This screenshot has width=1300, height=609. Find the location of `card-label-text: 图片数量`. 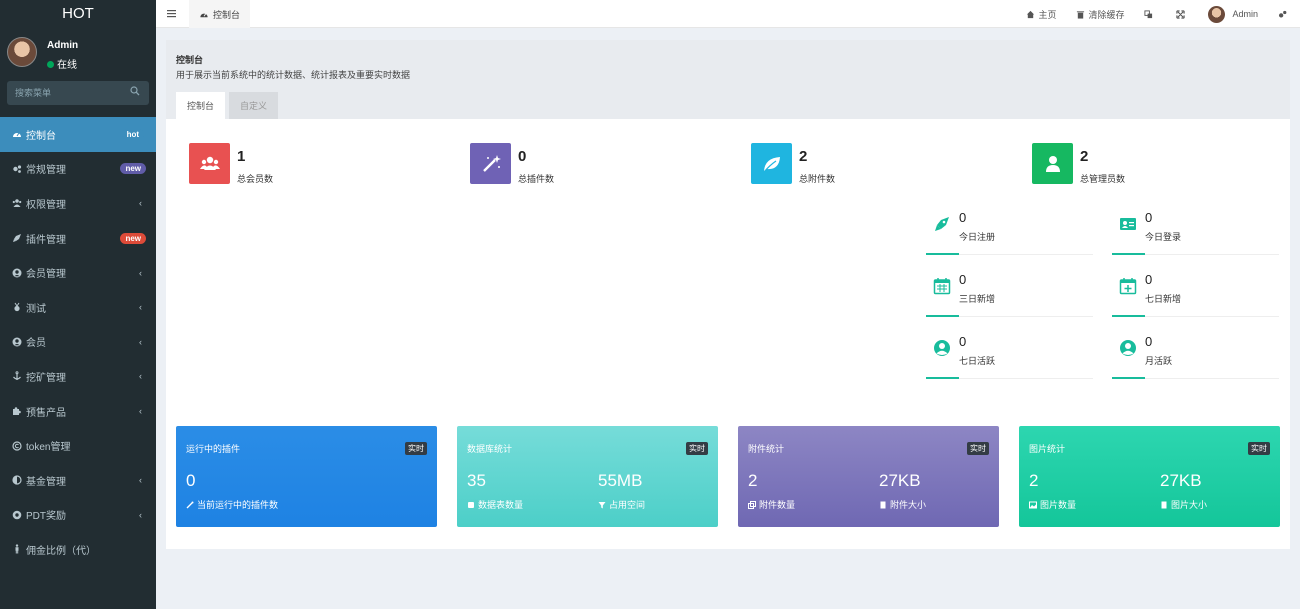

card-label-text: 图片数量 is located at coordinates (1058, 505).